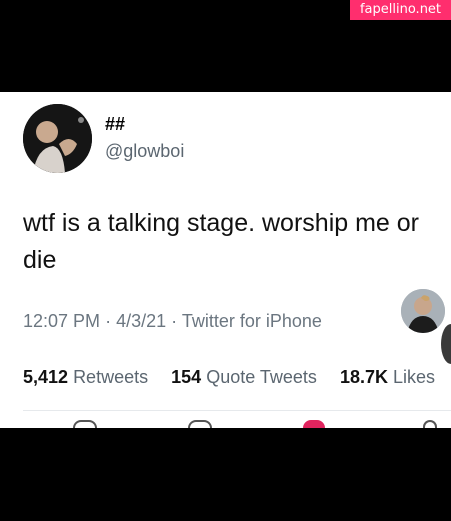  What do you see at coordinates (225, 424) in the screenshot?
I see `action-bar` at bounding box center [225, 424].